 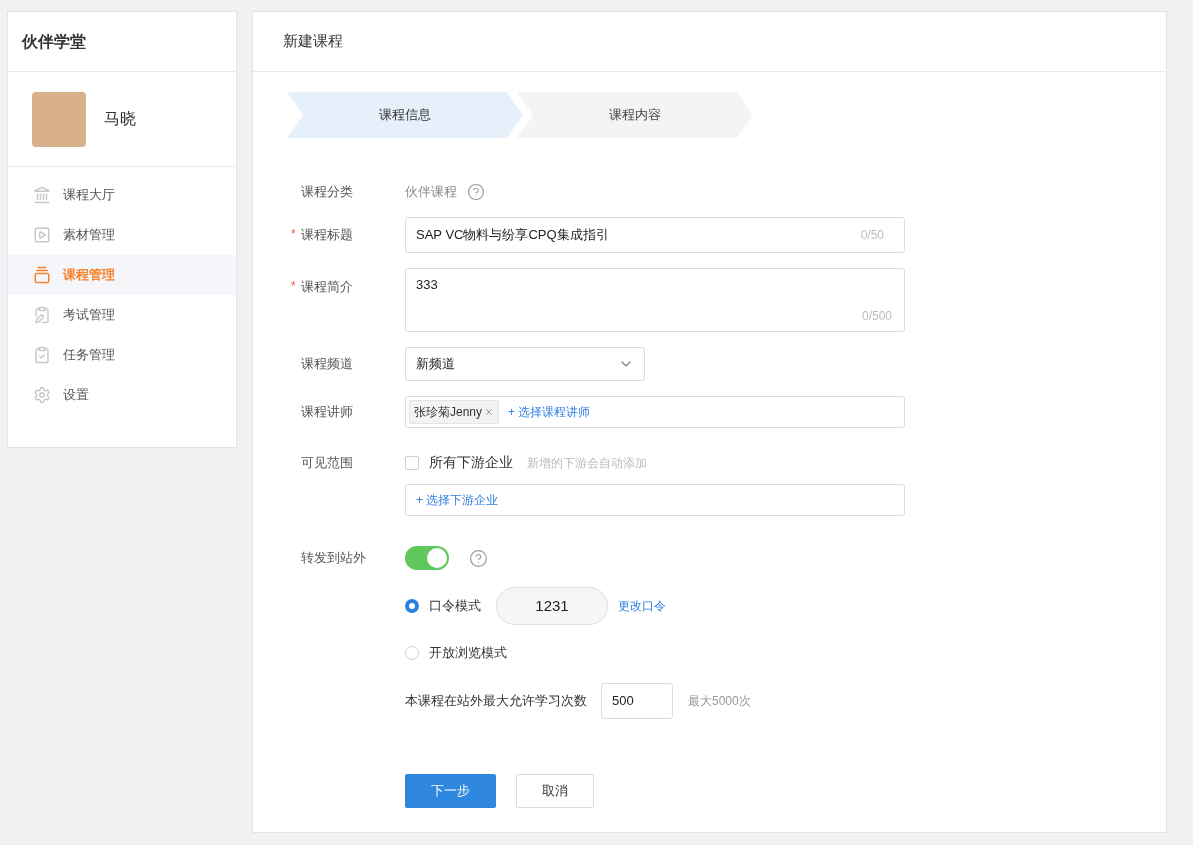 I want to click on max-views-hint: 最大5000次, so click(x=719, y=701).